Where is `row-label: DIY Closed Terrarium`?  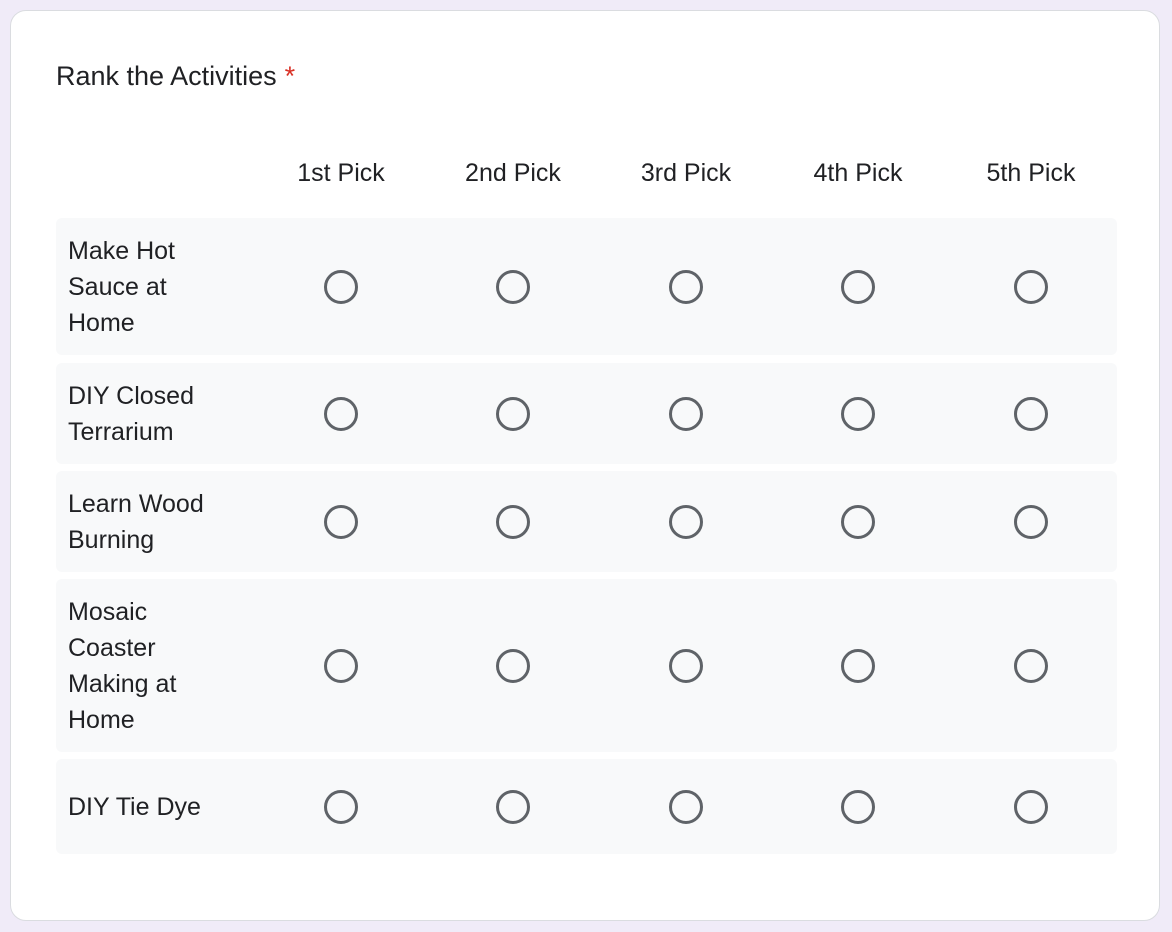 row-label: DIY Closed Terrarium is located at coordinates (131, 413).